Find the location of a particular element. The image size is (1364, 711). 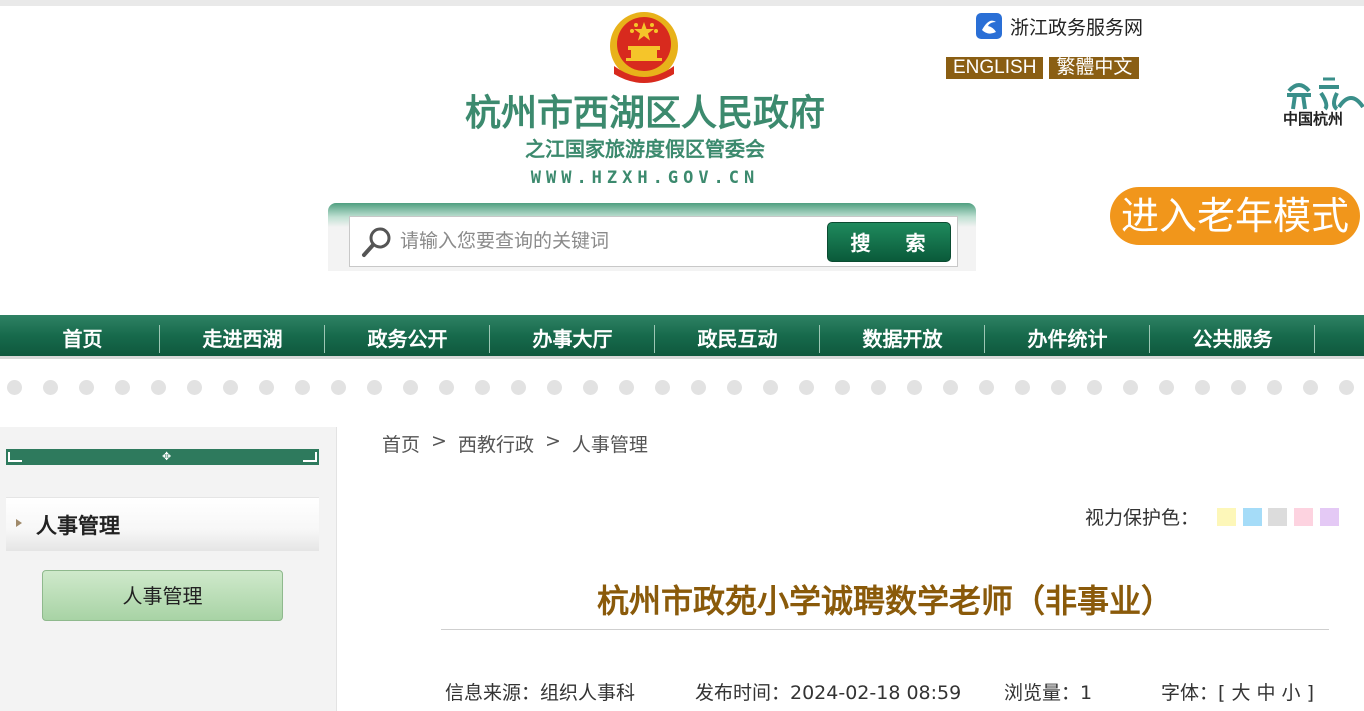

search-icon is located at coordinates (376, 242).